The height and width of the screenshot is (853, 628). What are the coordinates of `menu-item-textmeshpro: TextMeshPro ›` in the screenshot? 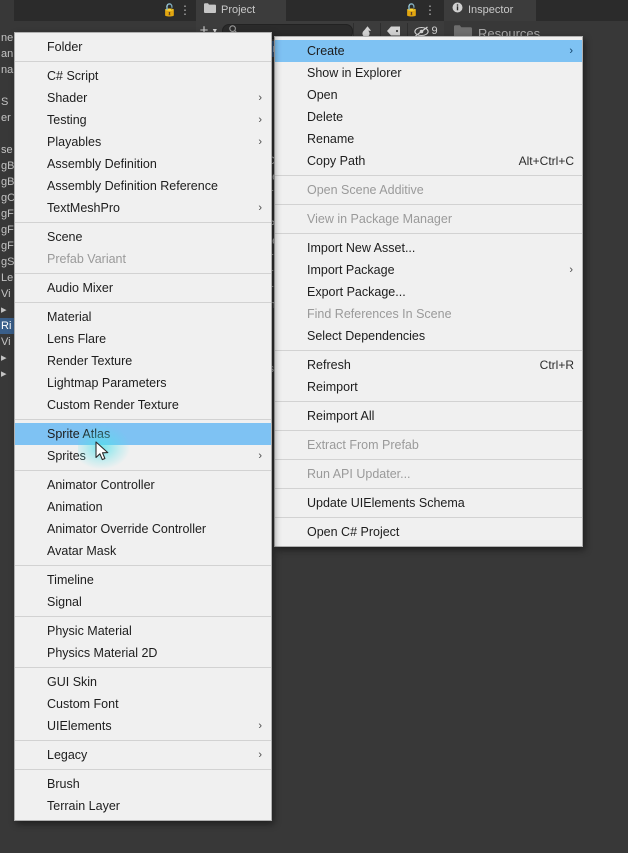 It's located at (143, 208).